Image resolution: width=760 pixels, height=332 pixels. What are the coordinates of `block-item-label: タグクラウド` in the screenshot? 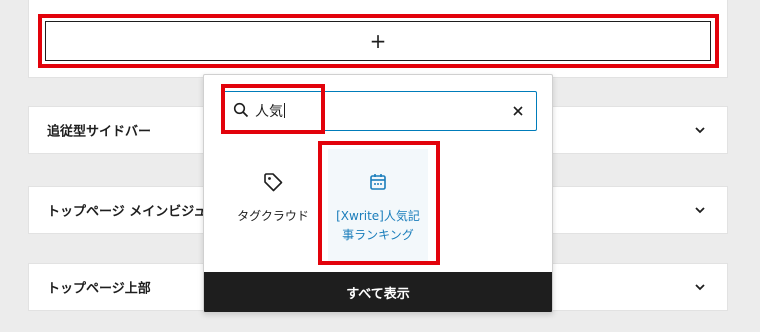 It's located at (273, 216).